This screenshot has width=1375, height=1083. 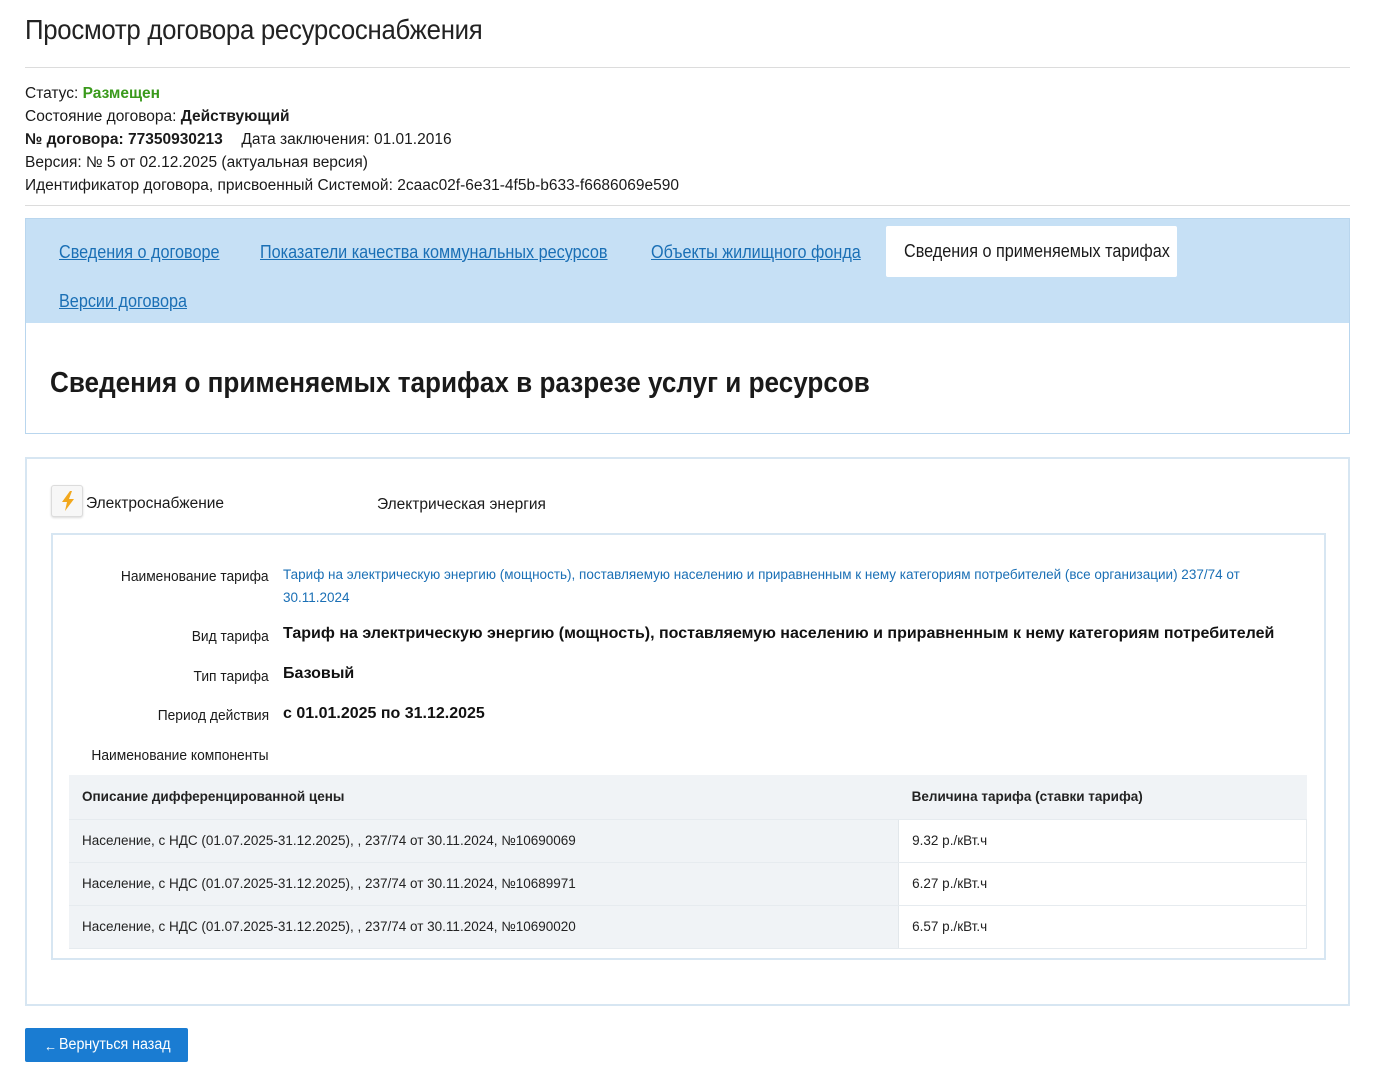 What do you see at coordinates (413, 139) in the screenshot?
I see `date-value: 01.01.2016` at bounding box center [413, 139].